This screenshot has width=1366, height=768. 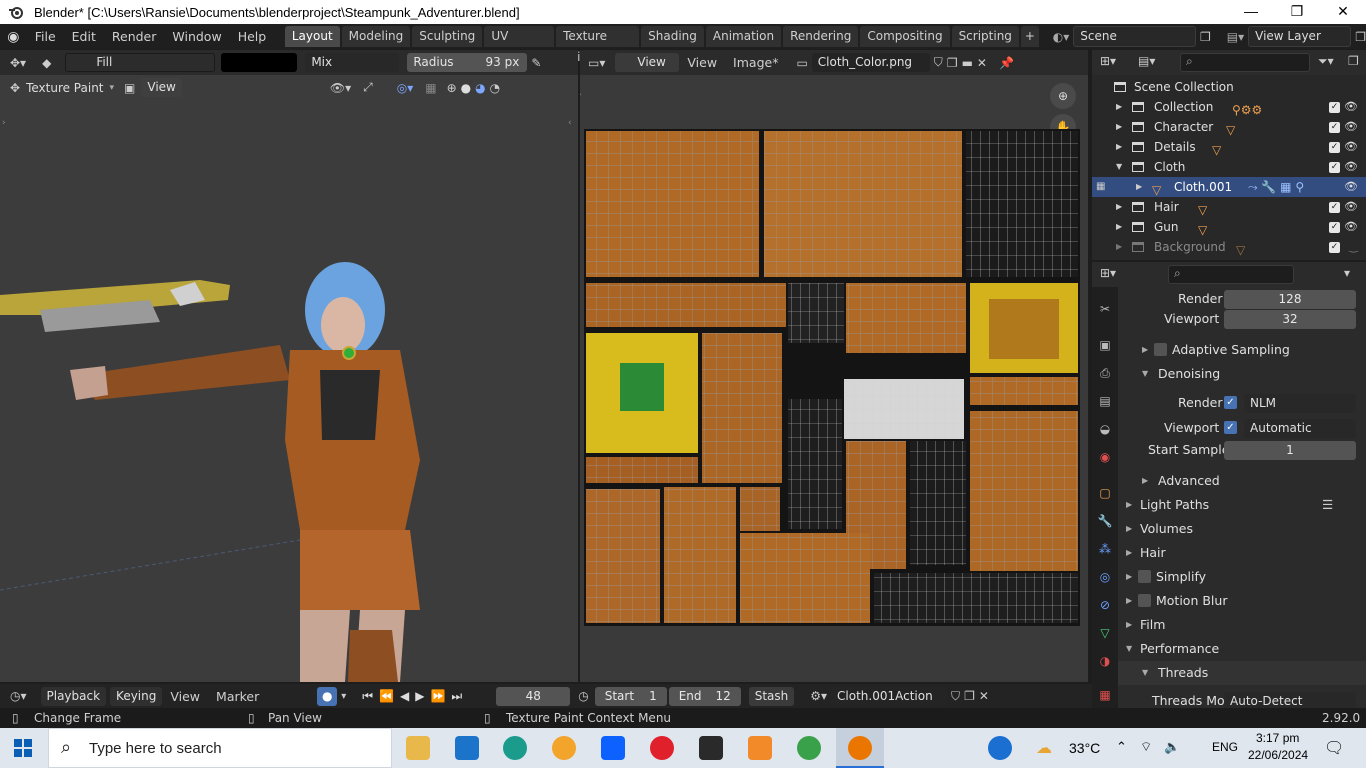 What do you see at coordinates (613, 748) in the screenshot?
I see `dropbox-icon` at bounding box center [613, 748].